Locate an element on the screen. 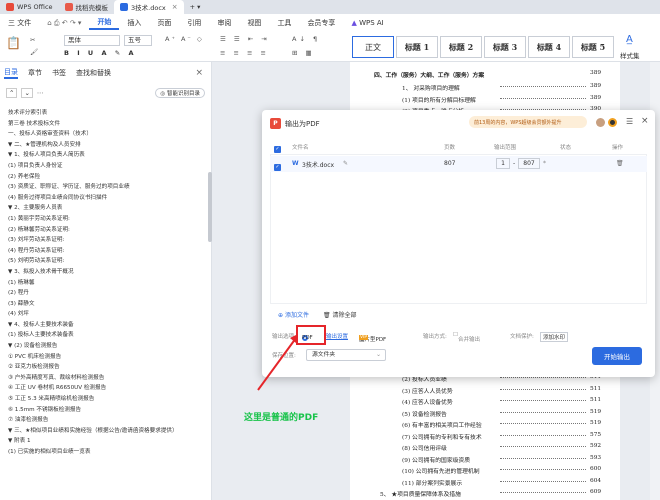 This screenshot has width=660, height=500. doc-line-page: 593 is located at coordinates (596, 457).